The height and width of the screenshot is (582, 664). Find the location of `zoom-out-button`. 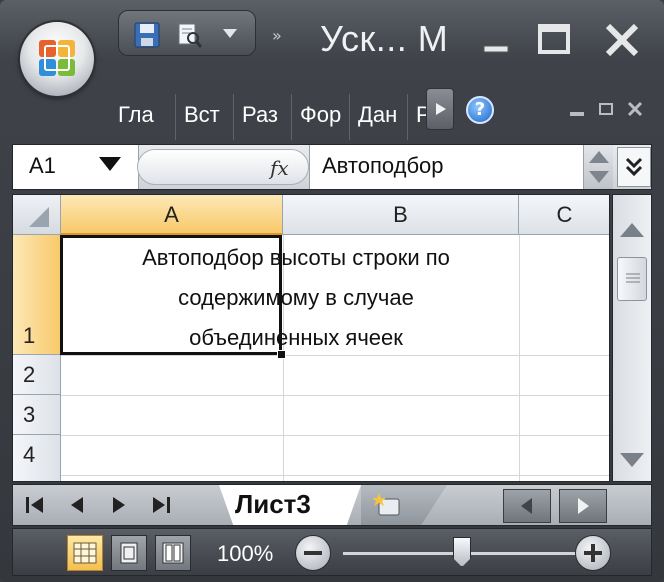

zoom-out-button is located at coordinates (313, 553).